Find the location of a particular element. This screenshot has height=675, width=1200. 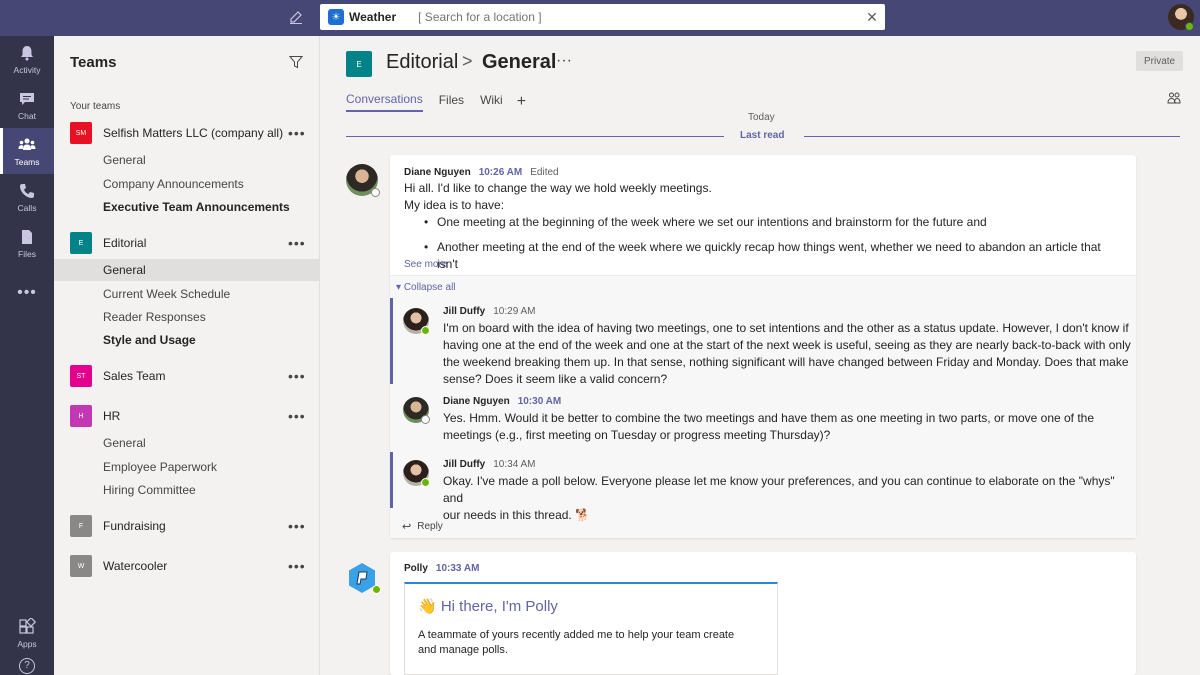

channel-item: Executive Team Announcements is located at coordinates (187, 207).